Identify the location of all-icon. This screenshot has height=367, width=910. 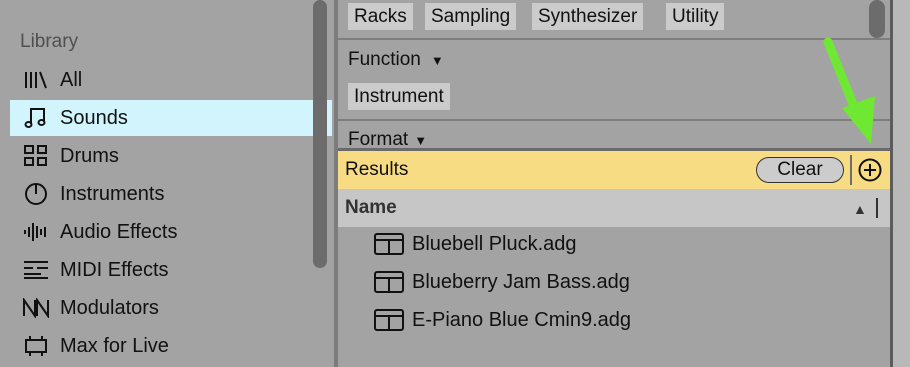
(36, 80).